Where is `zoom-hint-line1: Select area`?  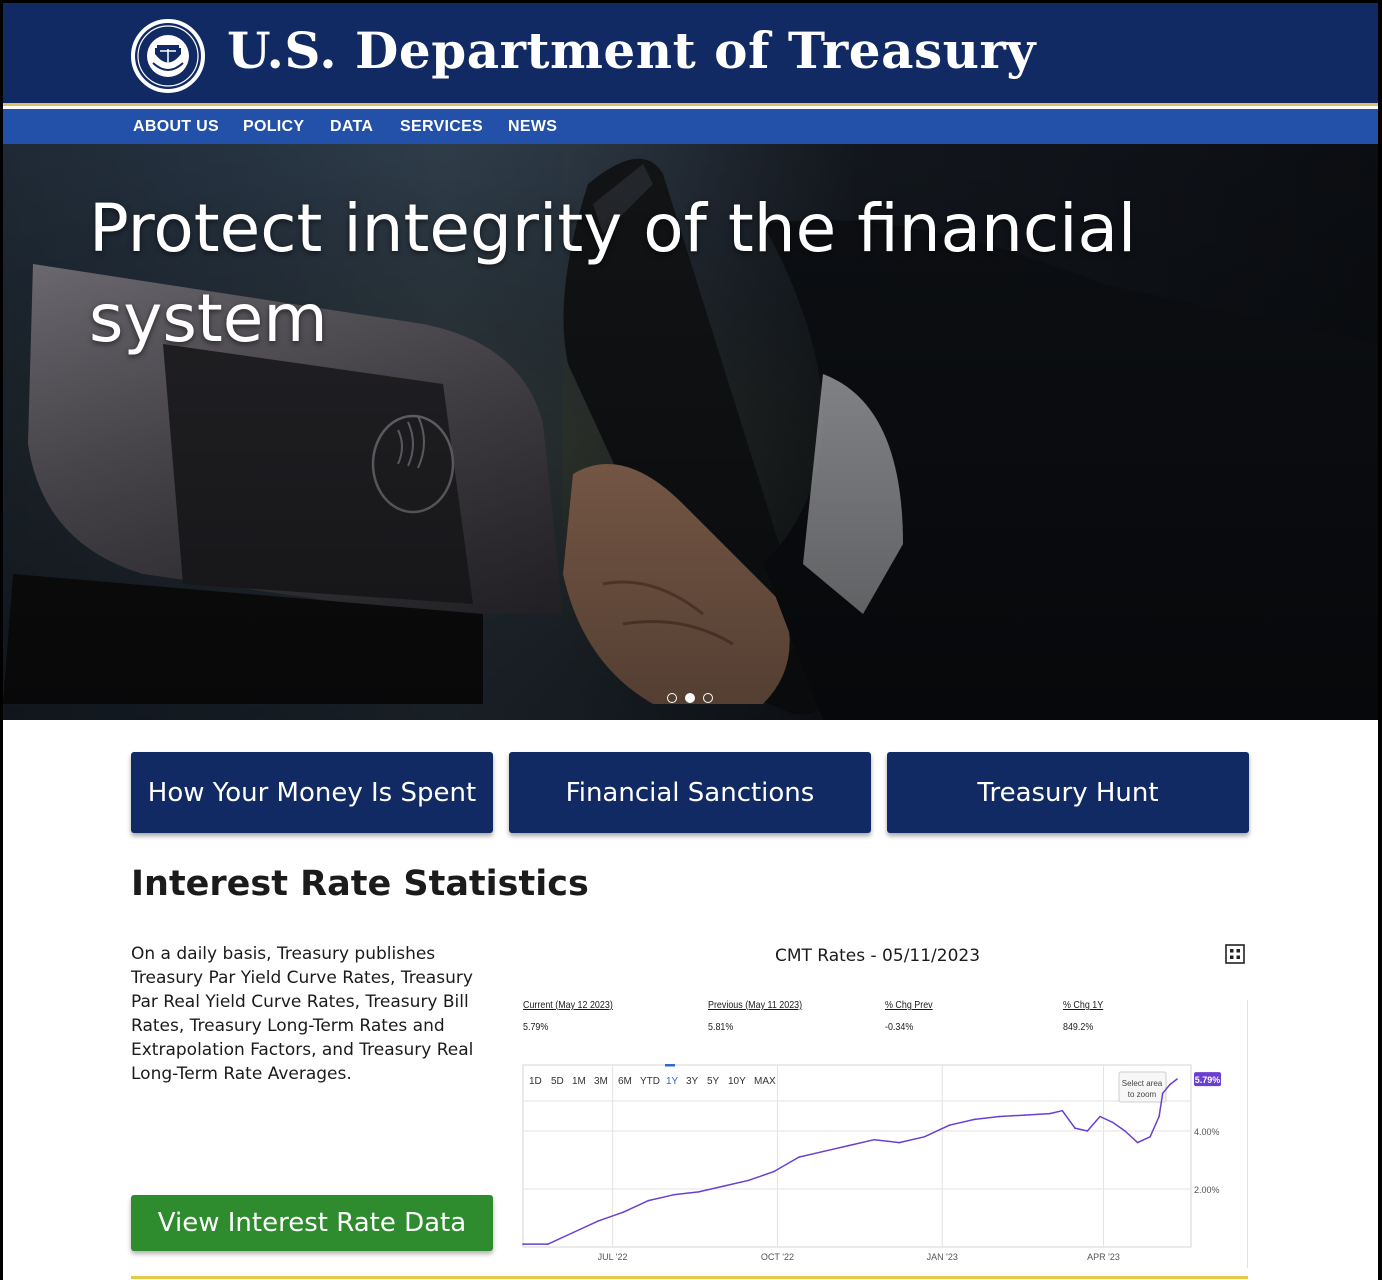
zoom-hint-line1: Select area is located at coordinates (1142, 1083).